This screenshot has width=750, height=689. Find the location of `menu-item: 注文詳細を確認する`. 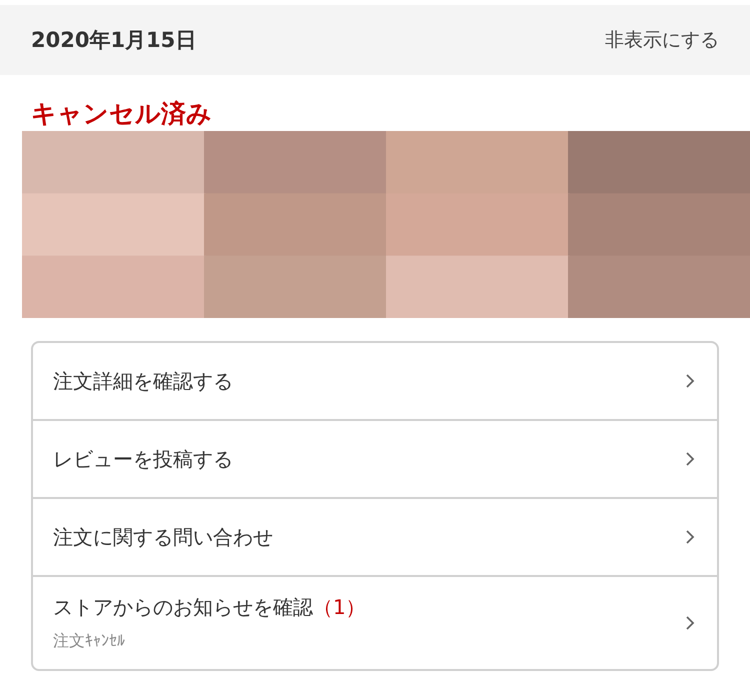

menu-item: 注文詳細を確認する is located at coordinates (375, 381).